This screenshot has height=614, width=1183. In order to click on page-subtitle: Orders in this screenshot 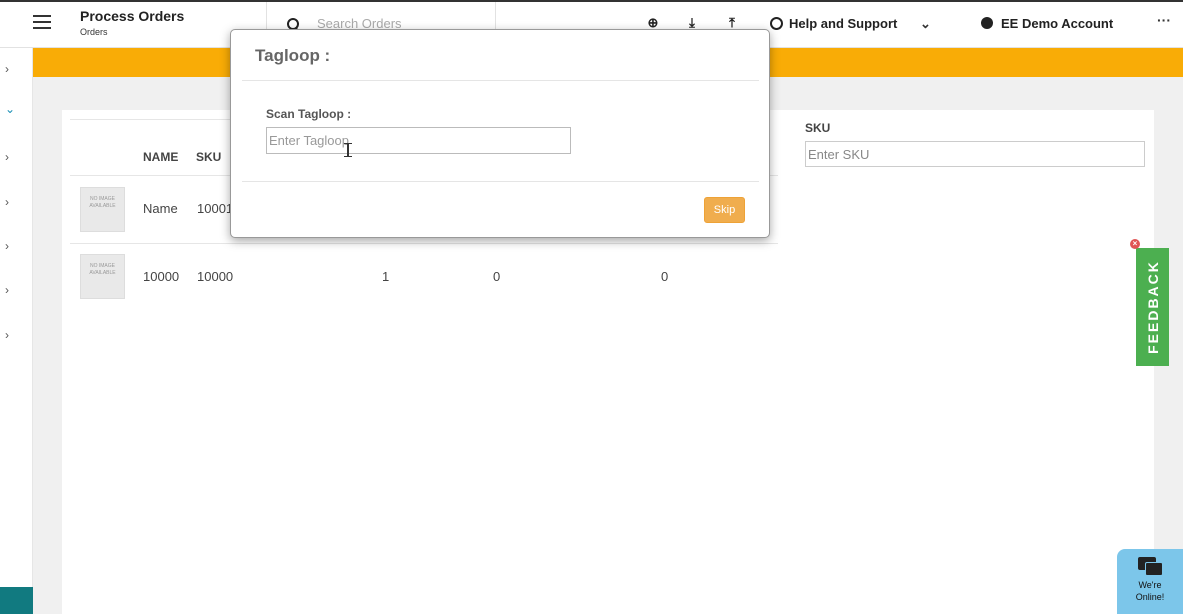, I will do `click(94, 32)`.